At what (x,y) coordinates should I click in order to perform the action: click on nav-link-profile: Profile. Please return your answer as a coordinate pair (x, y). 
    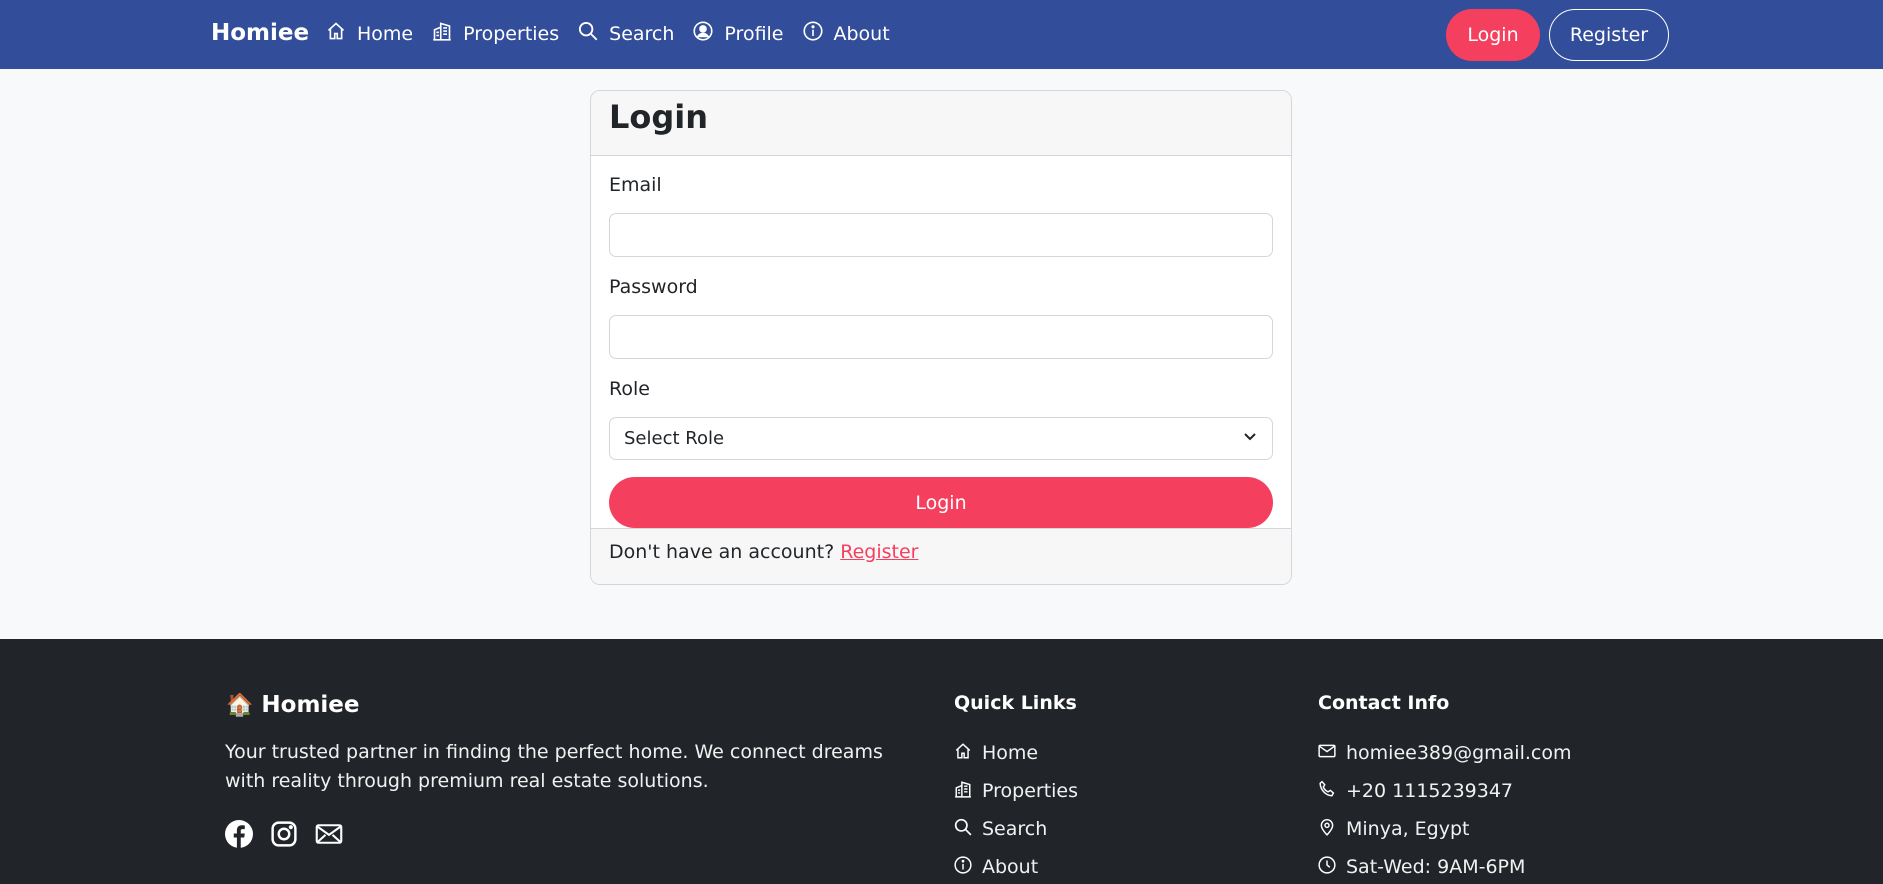
    Looking at the image, I should click on (738, 33).